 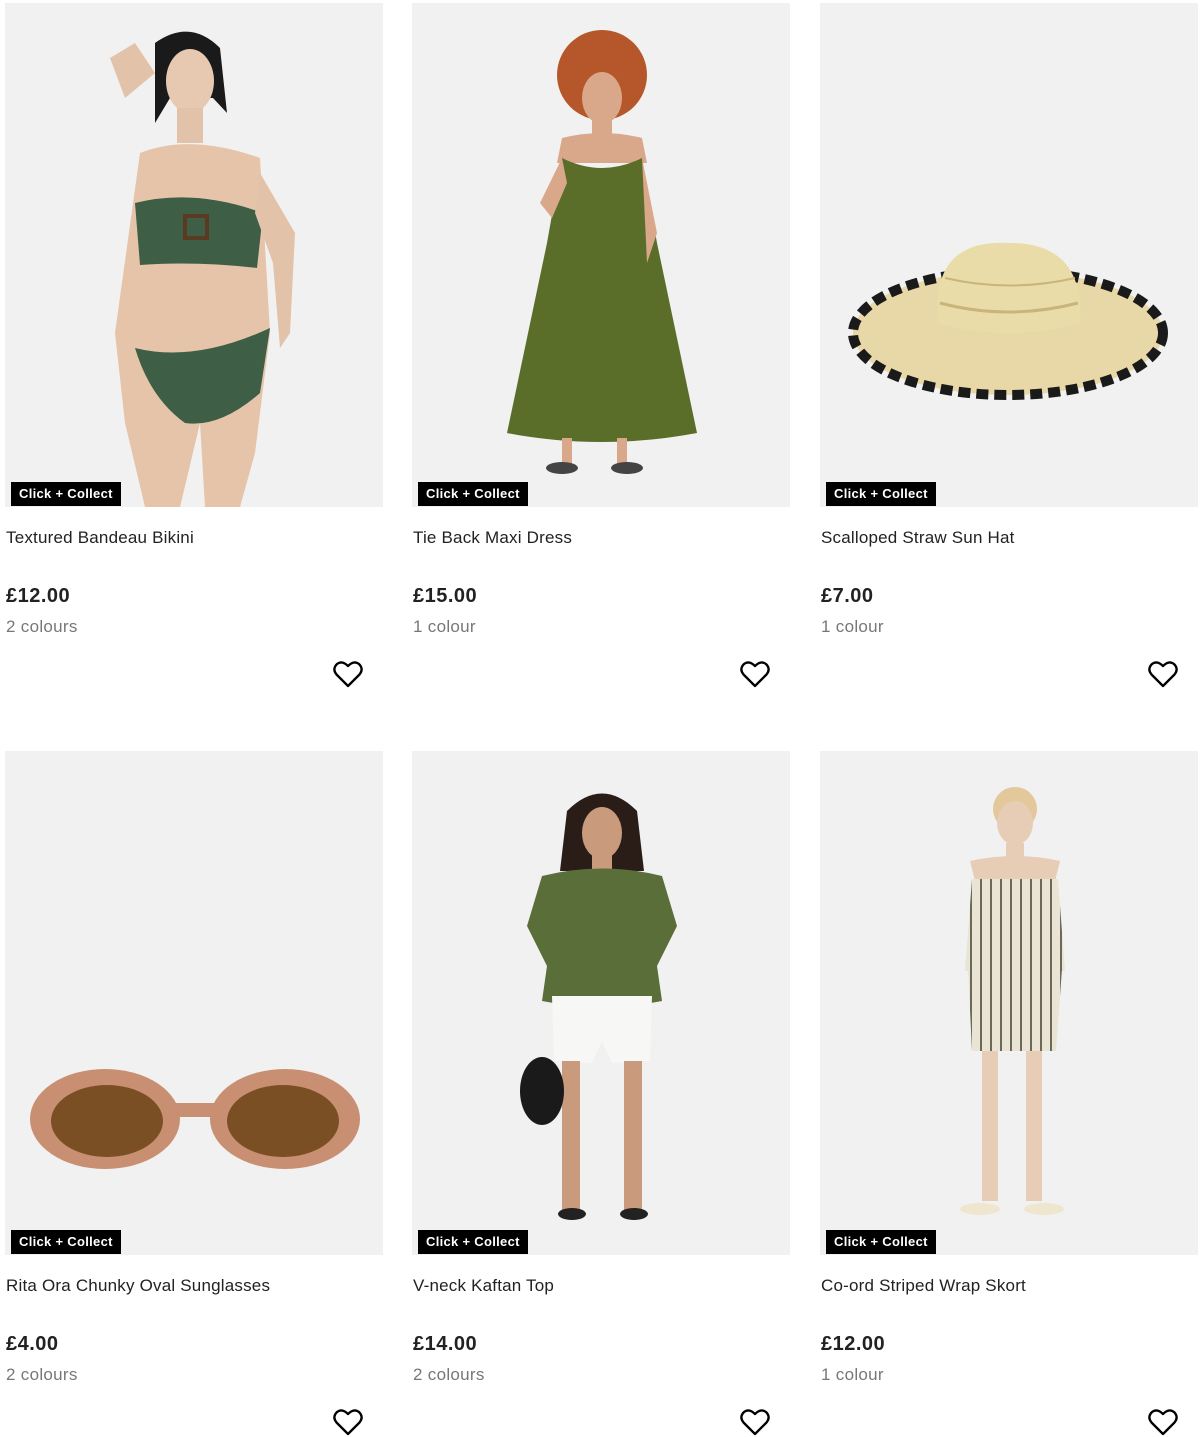 What do you see at coordinates (918, 538) in the screenshot?
I see `product-name: Scalloped Straw Sun Hat` at bounding box center [918, 538].